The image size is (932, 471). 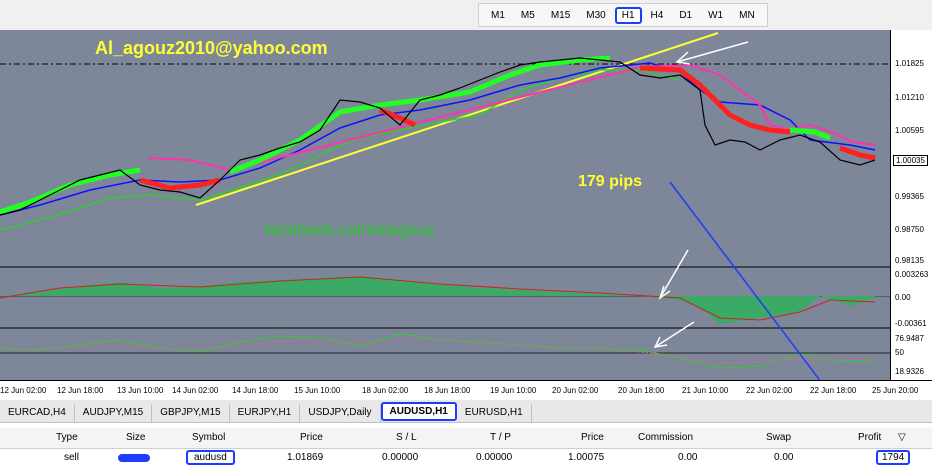 I want to click on time-tick: 13 Jun 10:00, so click(x=140, y=390).